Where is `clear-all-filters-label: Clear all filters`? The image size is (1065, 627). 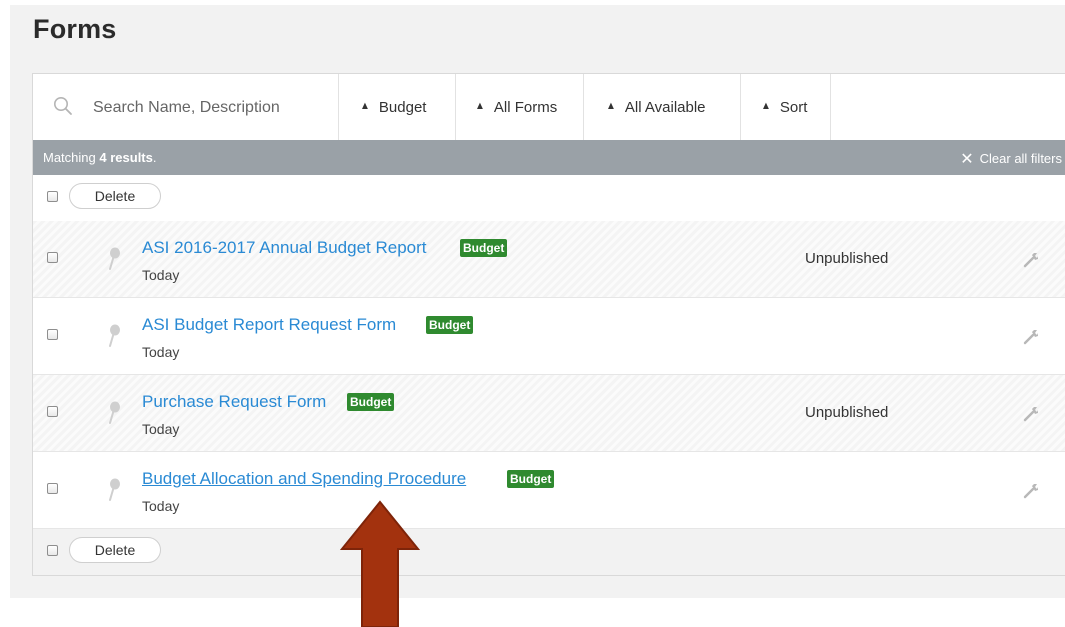
clear-all-filters-label: Clear all filters is located at coordinates (1020, 158).